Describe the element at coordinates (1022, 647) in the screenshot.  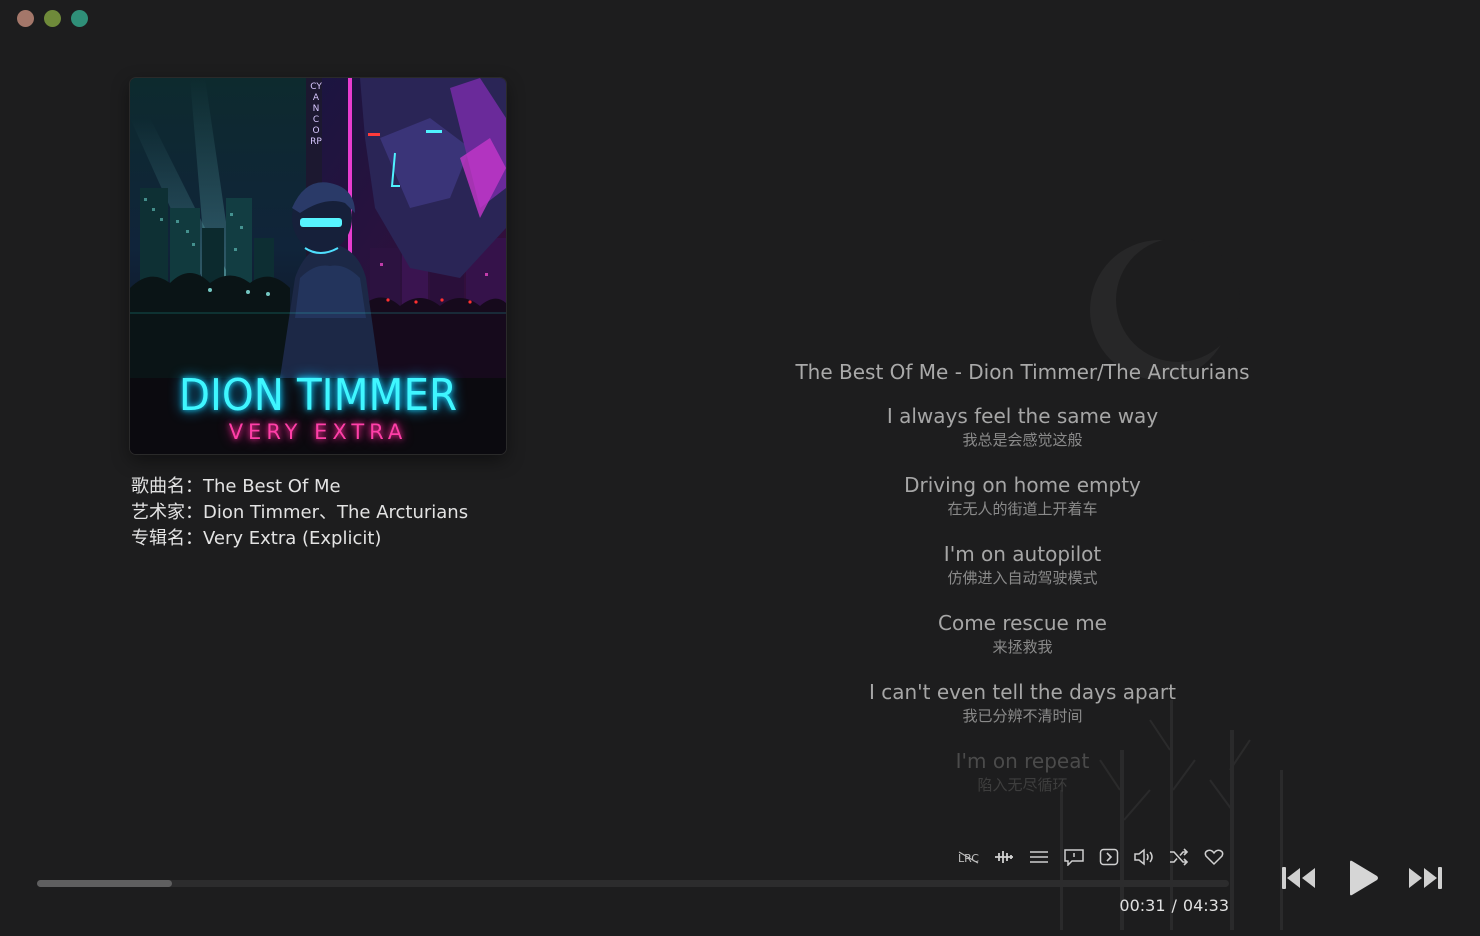
I see `lyric-translation: 来拯救我` at that location.